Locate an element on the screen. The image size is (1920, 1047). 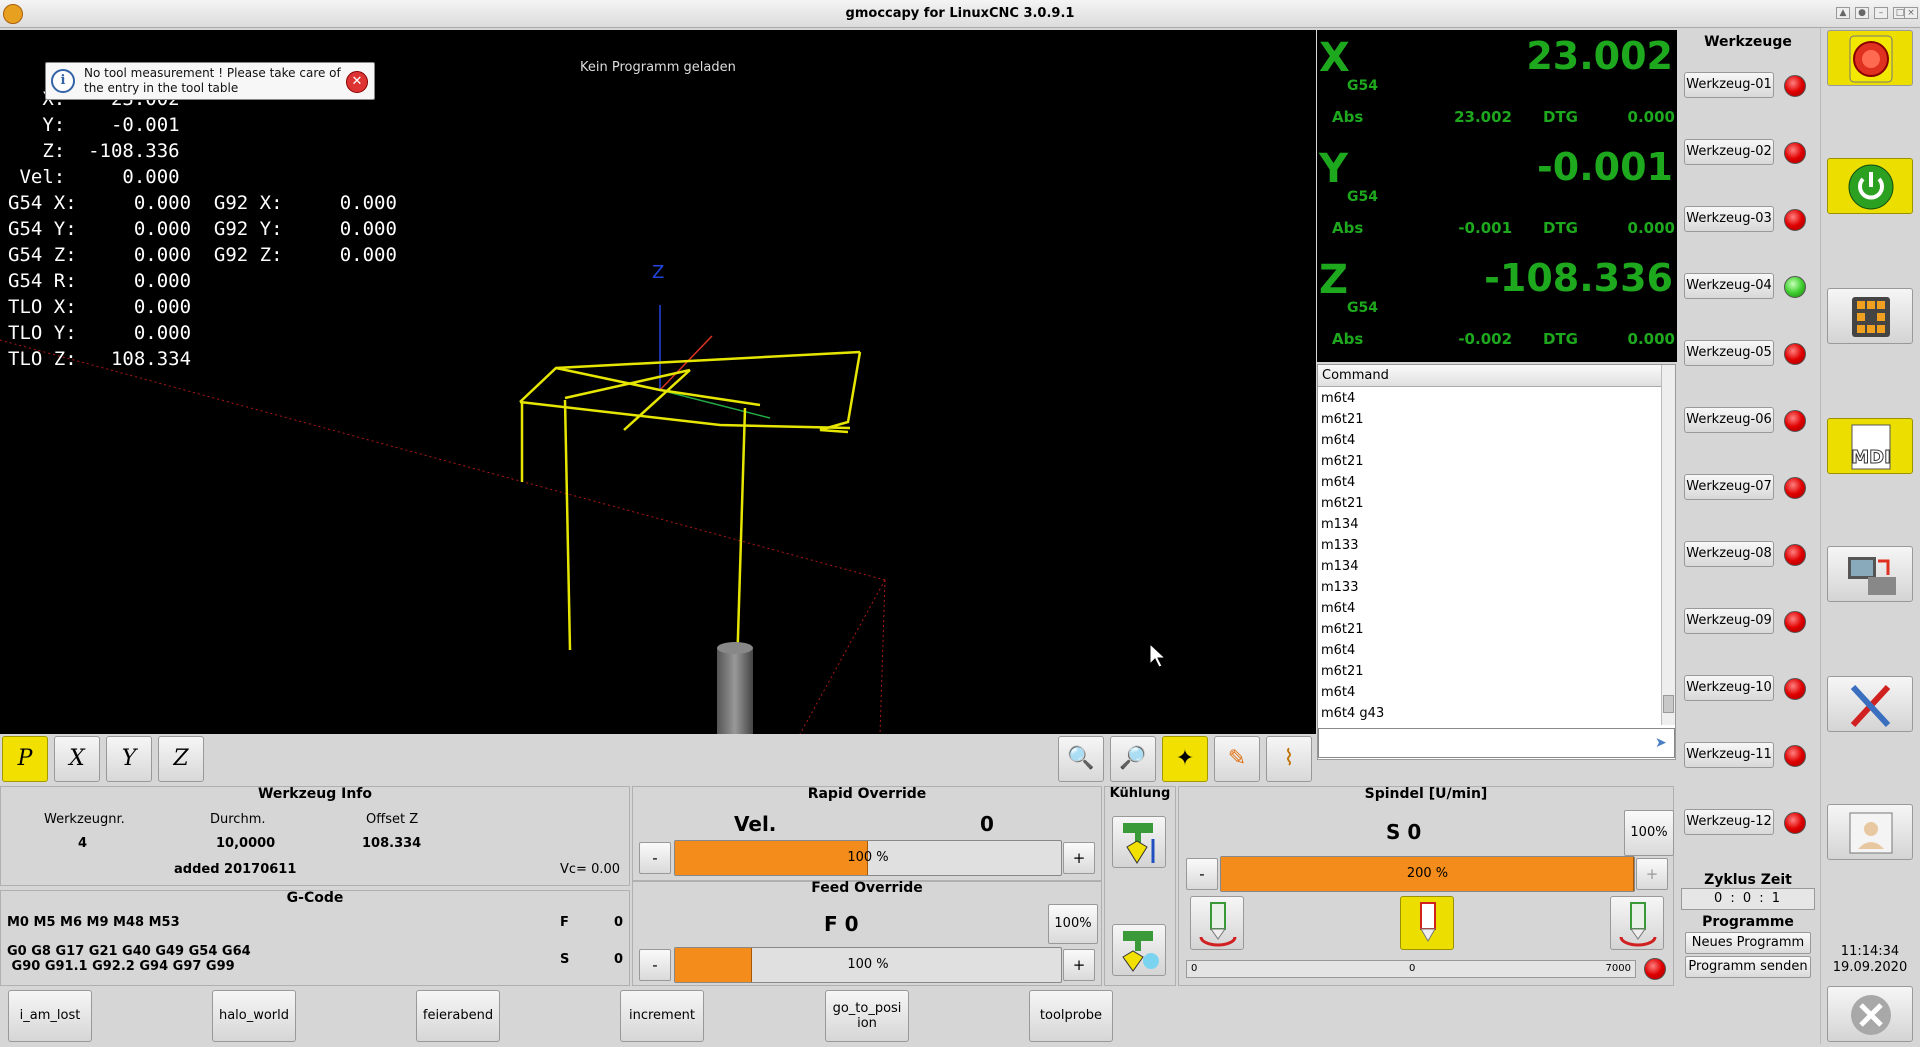
linuxcnc-app-icon is located at coordinates (13, 14).